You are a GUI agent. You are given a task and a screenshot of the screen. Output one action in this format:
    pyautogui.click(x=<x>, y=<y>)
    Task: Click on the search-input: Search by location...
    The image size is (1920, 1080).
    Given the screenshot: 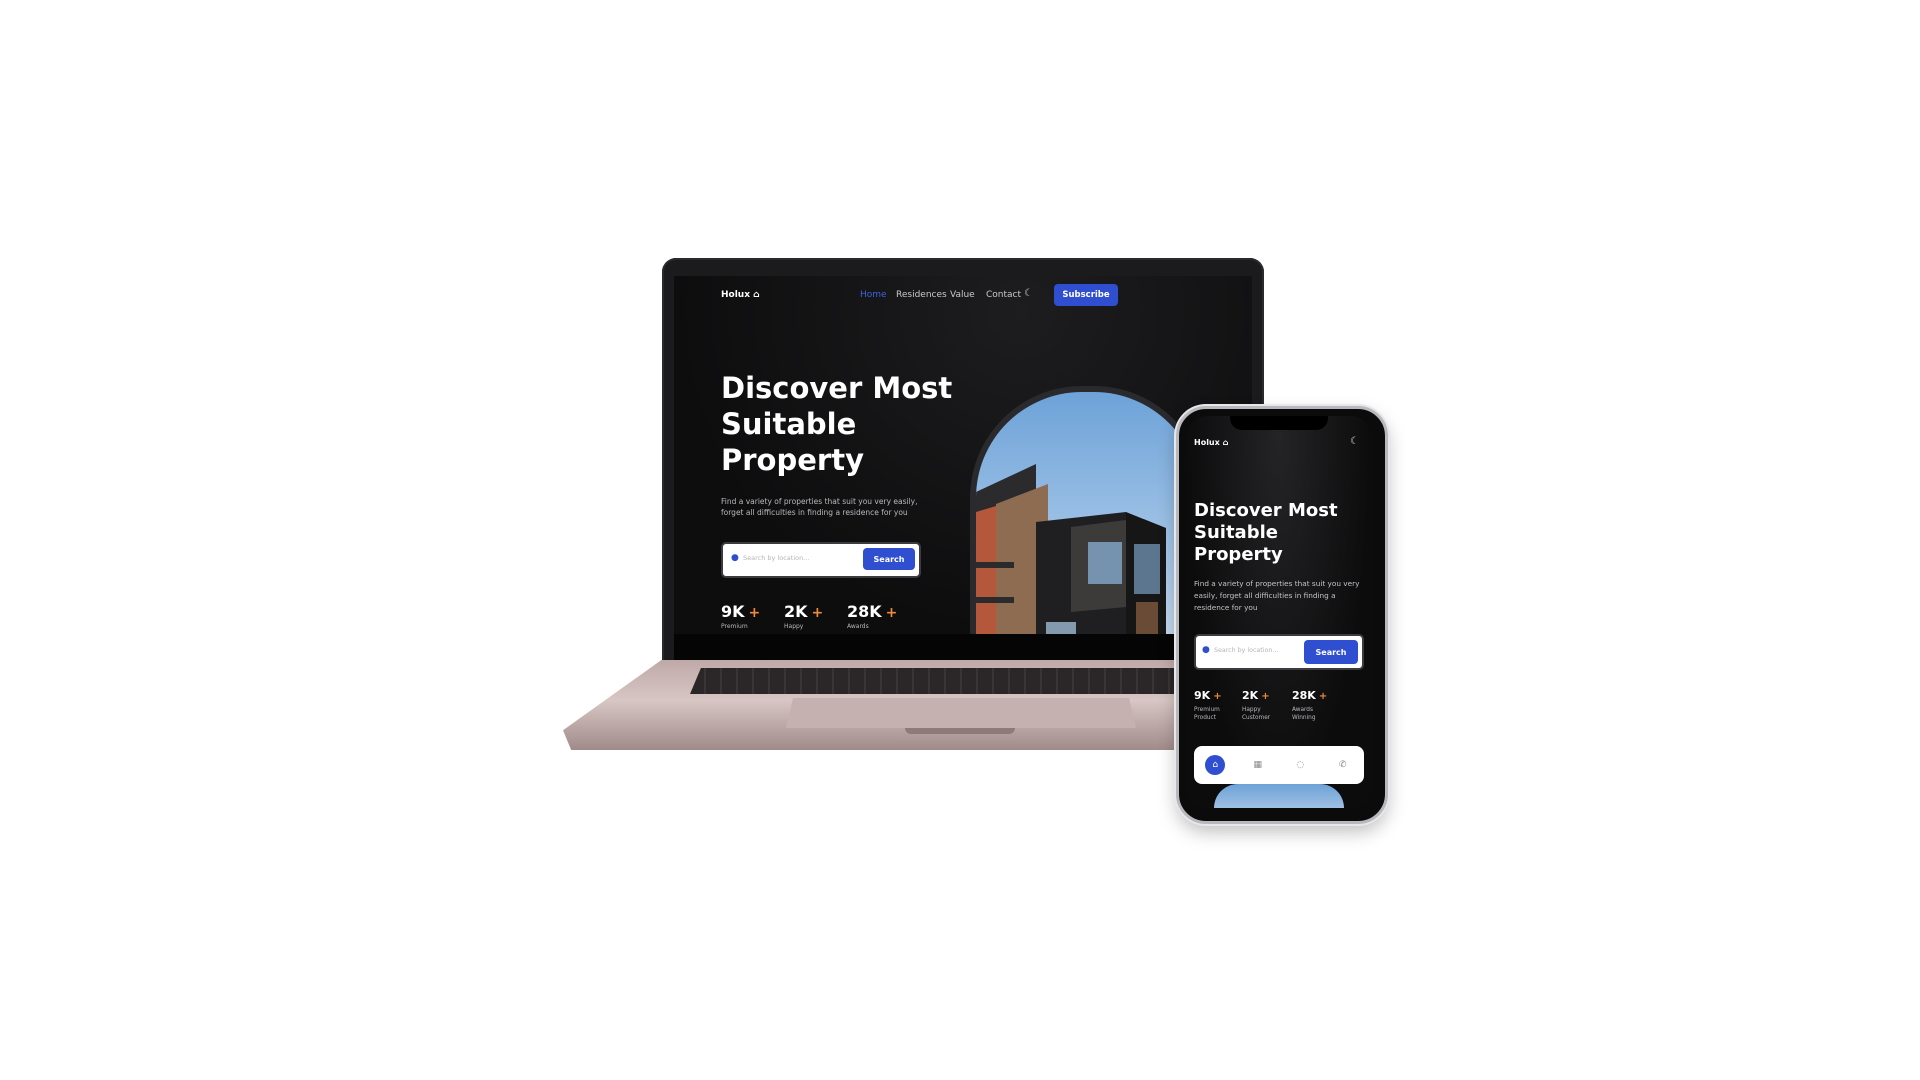 What is the action you would take?
    pyautogui.click(x=776, y=558)
    